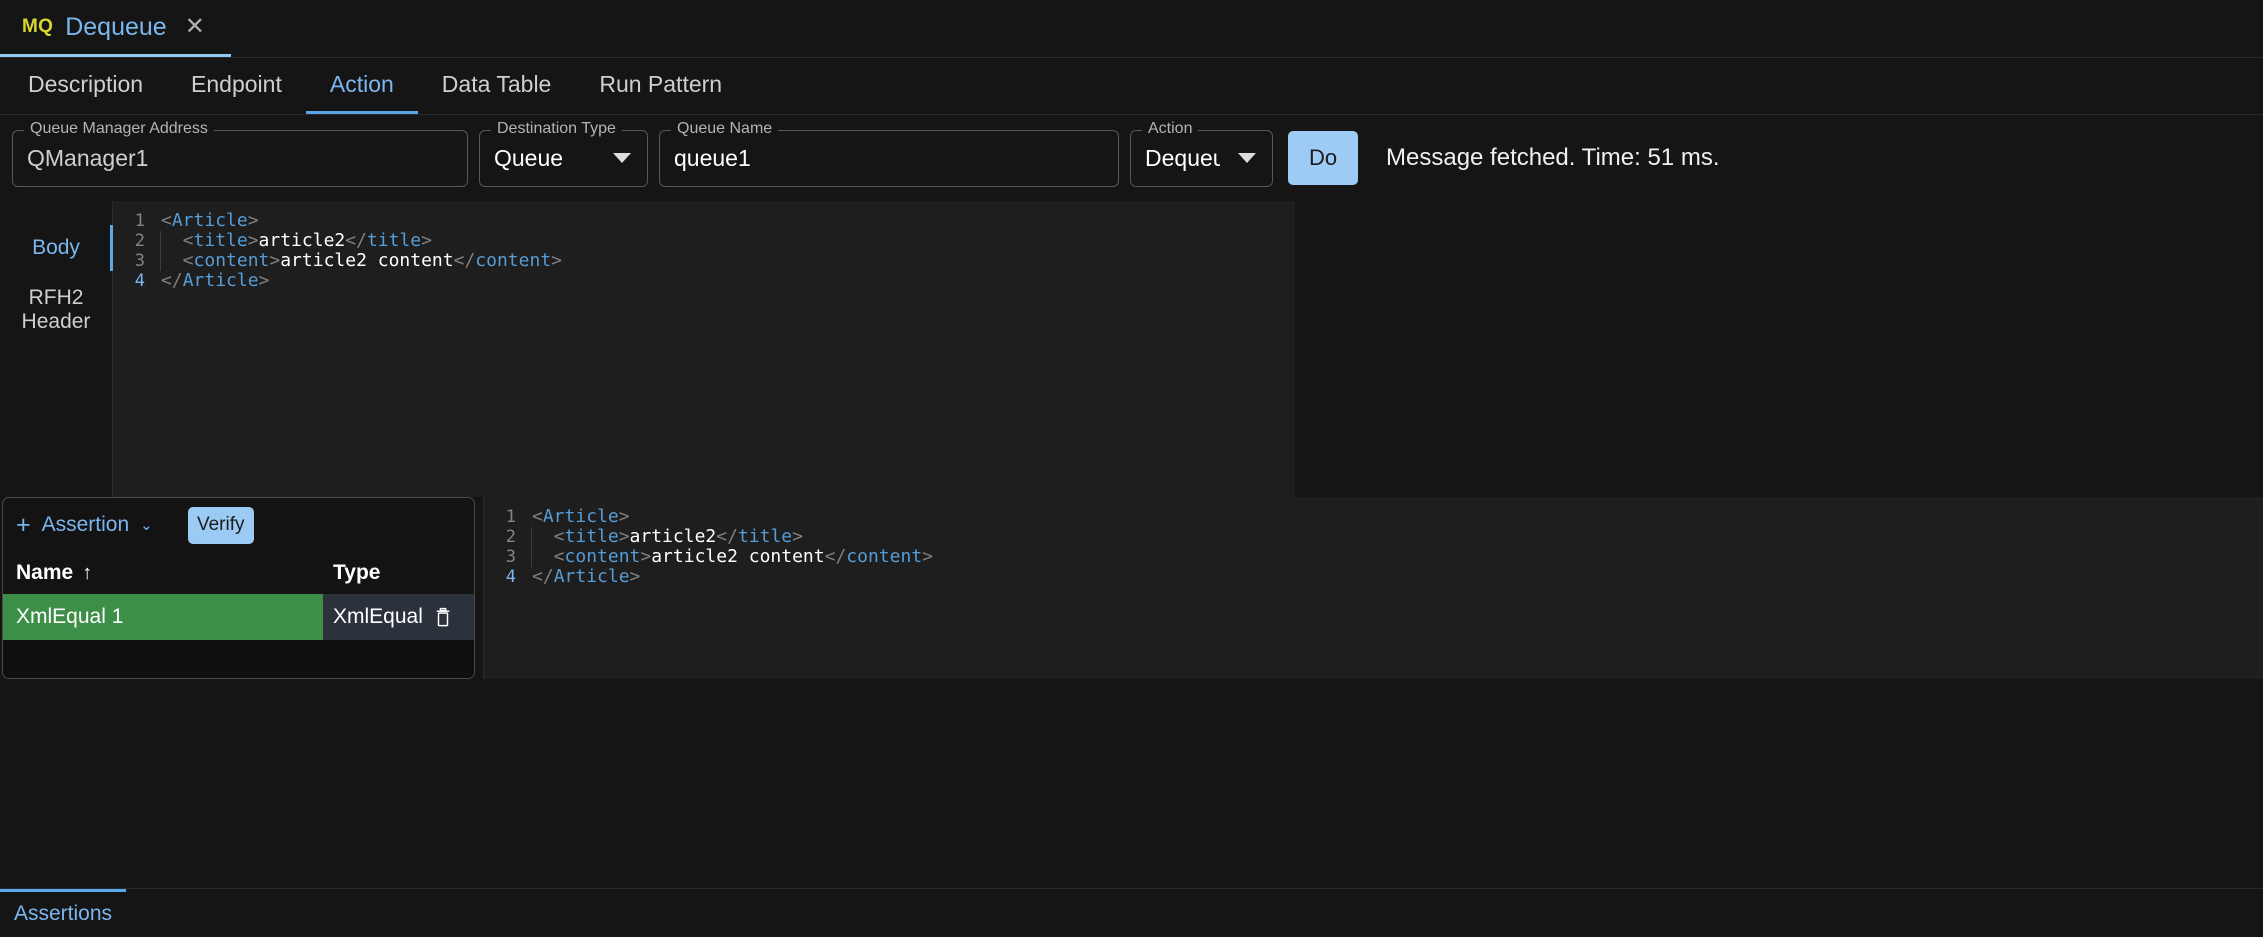  Describe the element at coordinates (378, 616) in the screenshot. I see `assertion-type-label: XmlEqual` at that location.